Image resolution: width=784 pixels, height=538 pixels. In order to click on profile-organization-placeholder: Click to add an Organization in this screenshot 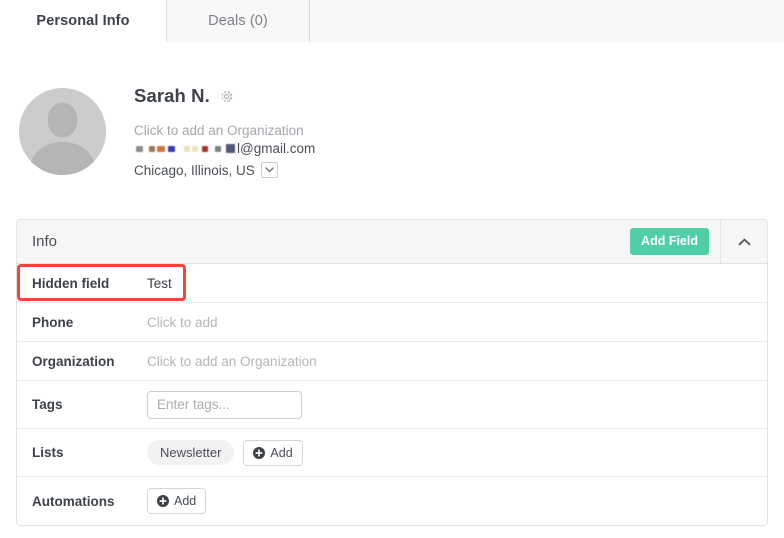, I will do `click(219, 130)`.